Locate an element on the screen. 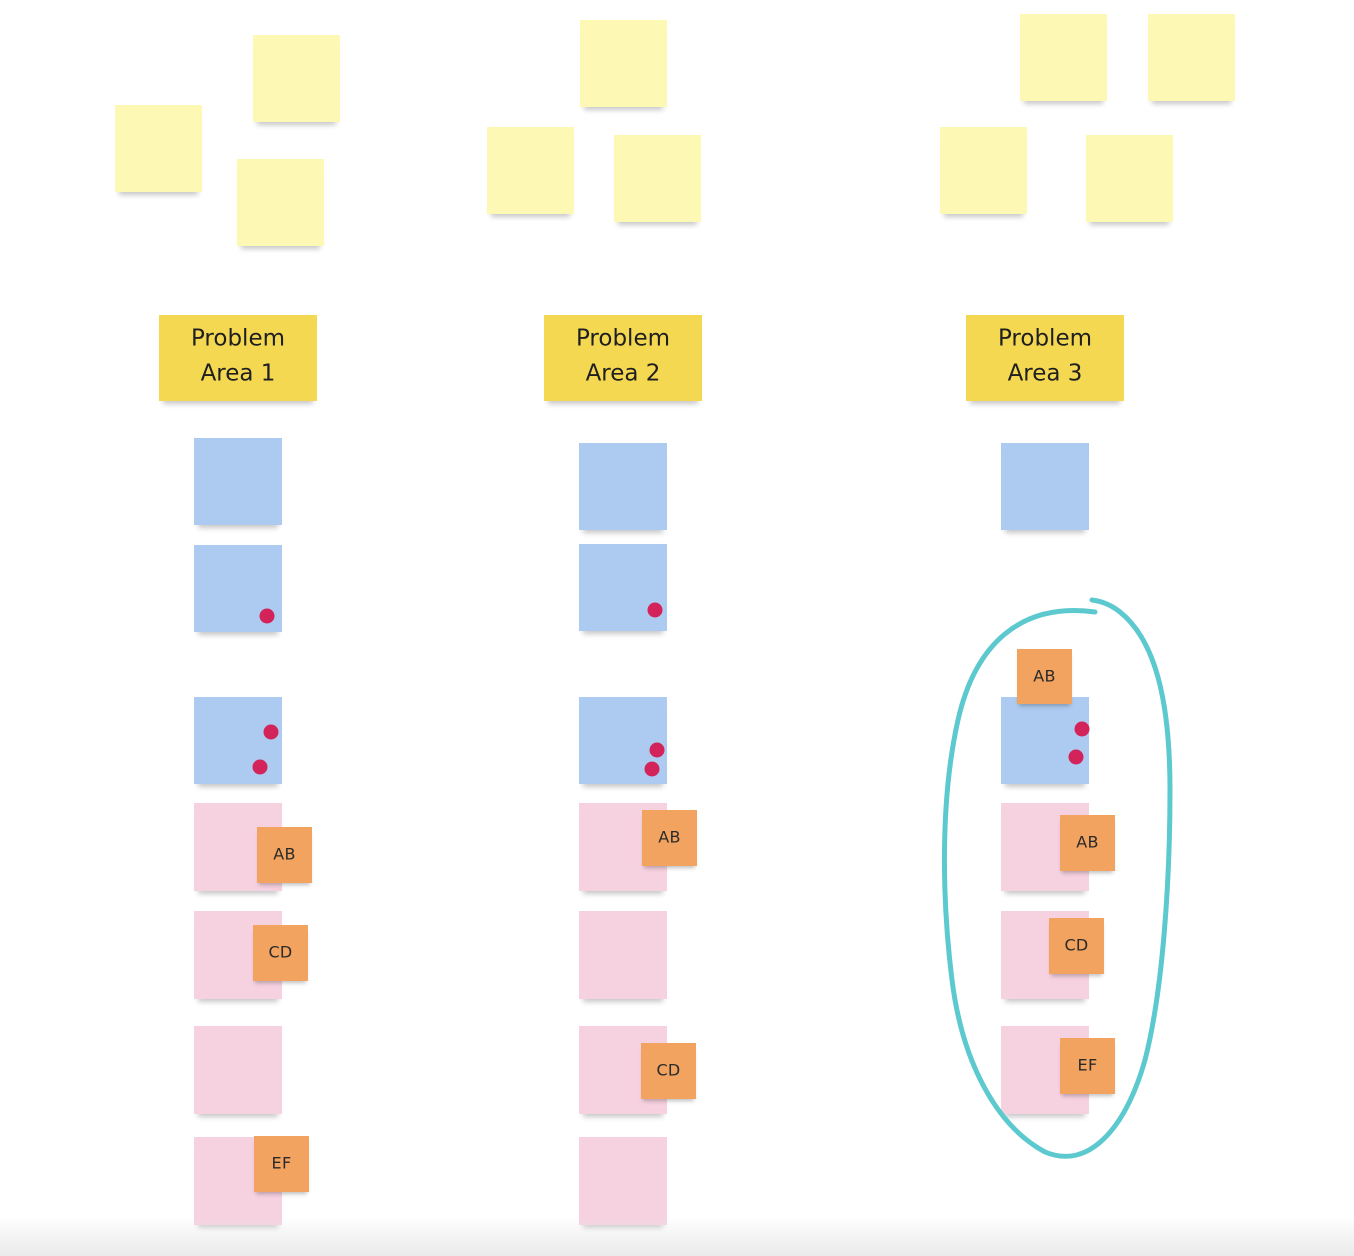  problem-area-1-label: Problem Area 1 is located at coordinates (238, 356).